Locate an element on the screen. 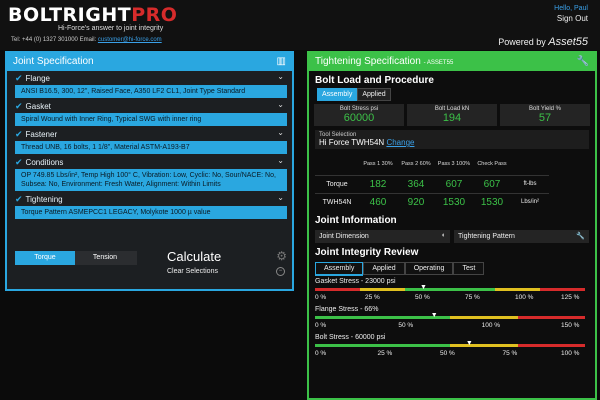  section-header-flange: ✔ Flange ⌄ is located at coordinates (149, 78).